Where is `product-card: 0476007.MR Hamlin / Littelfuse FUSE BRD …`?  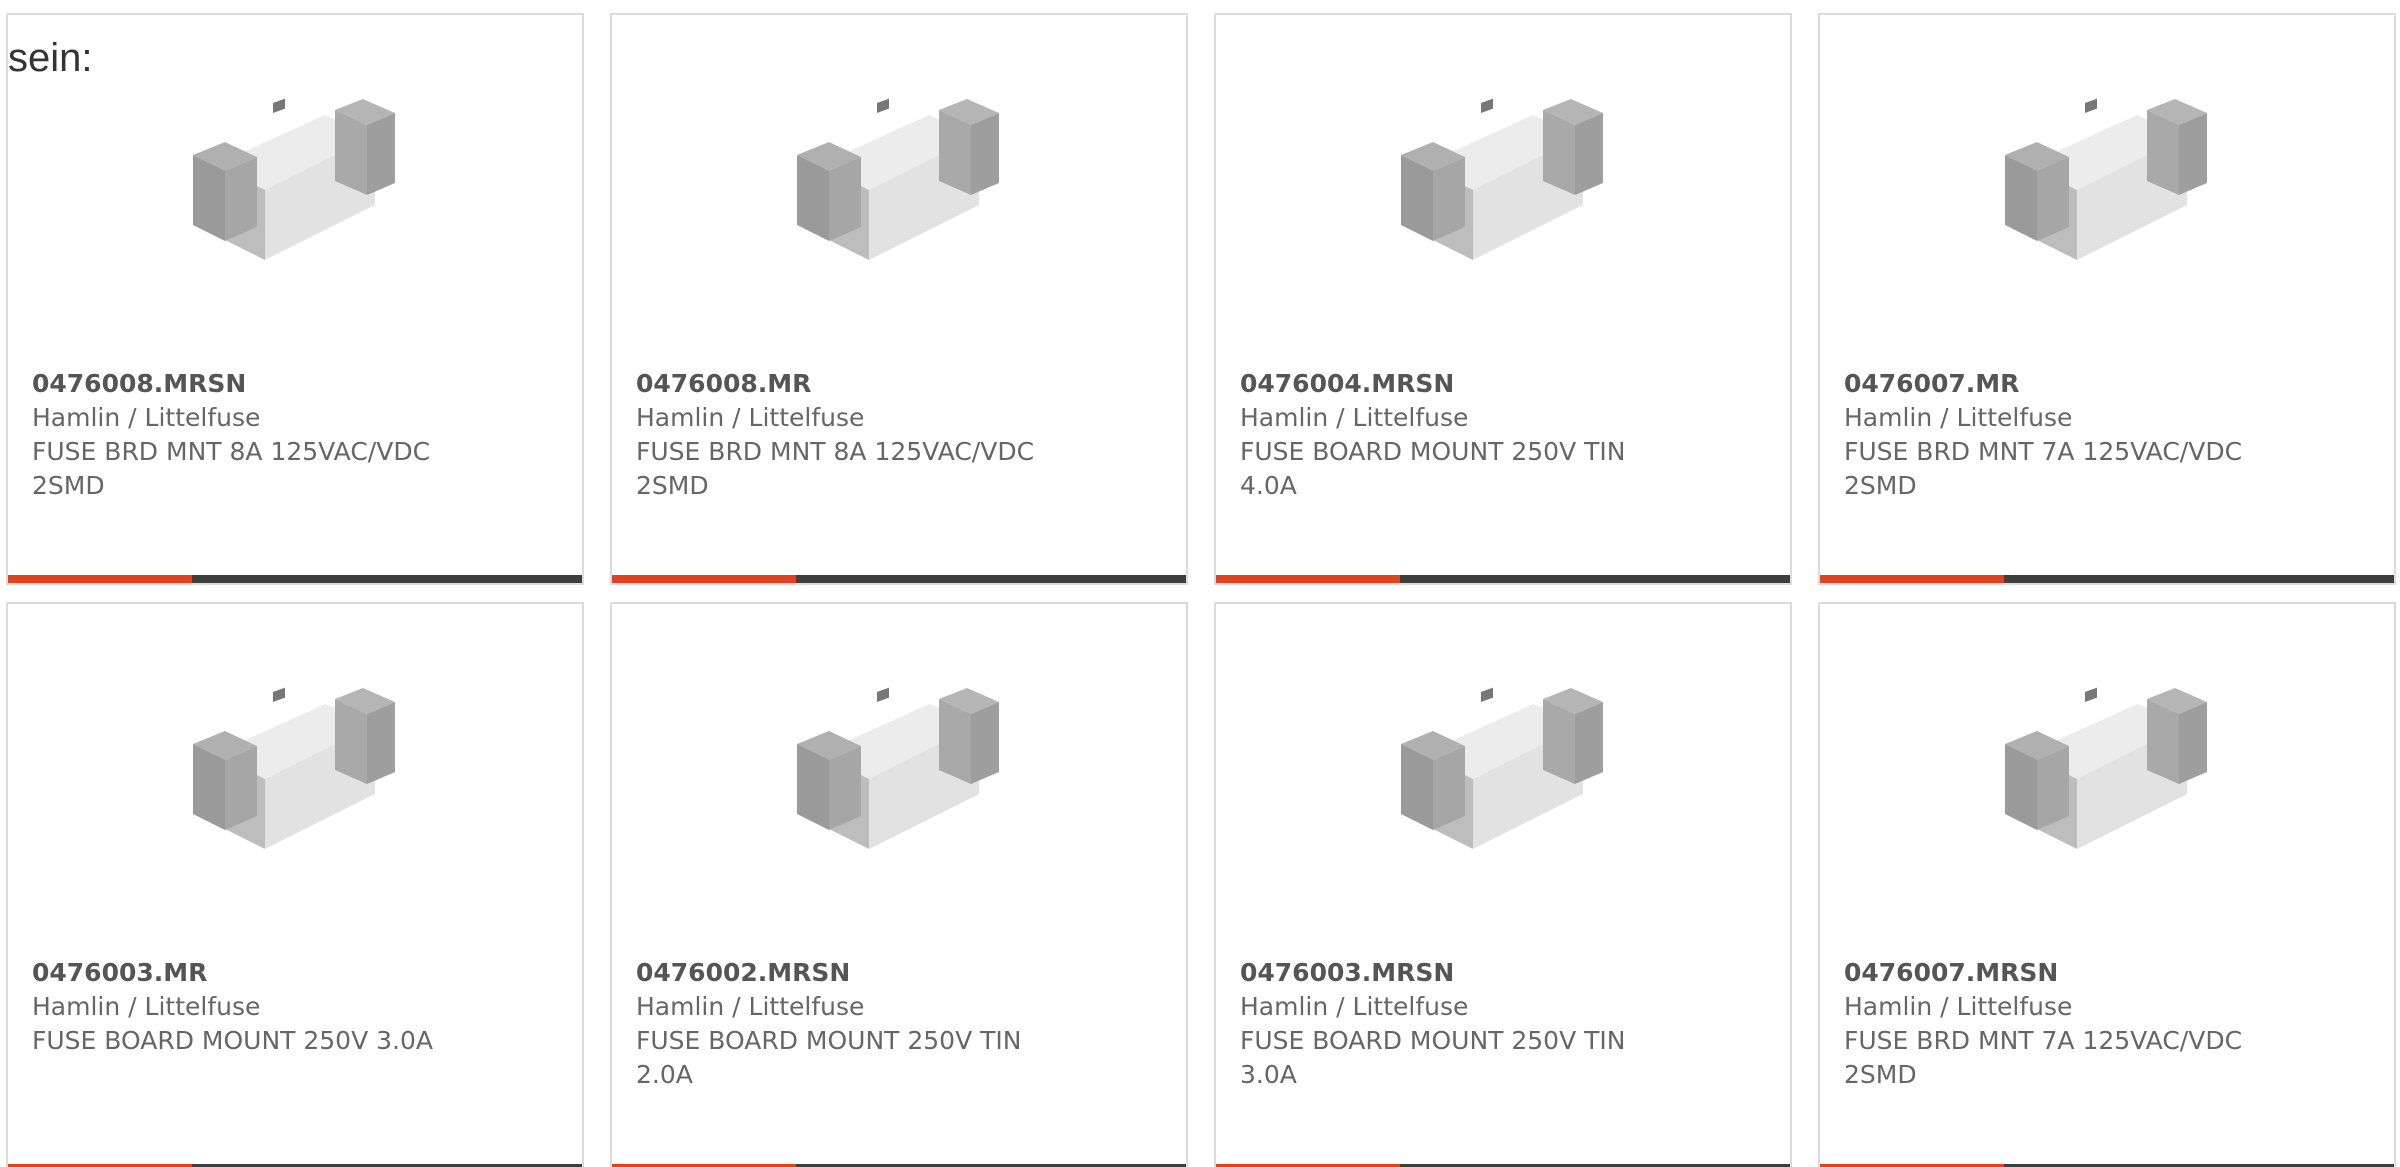
product-card: 0476007.MR Hamlin / Littelfuse FUSE BRD … is located at coordinates (2107, 299).